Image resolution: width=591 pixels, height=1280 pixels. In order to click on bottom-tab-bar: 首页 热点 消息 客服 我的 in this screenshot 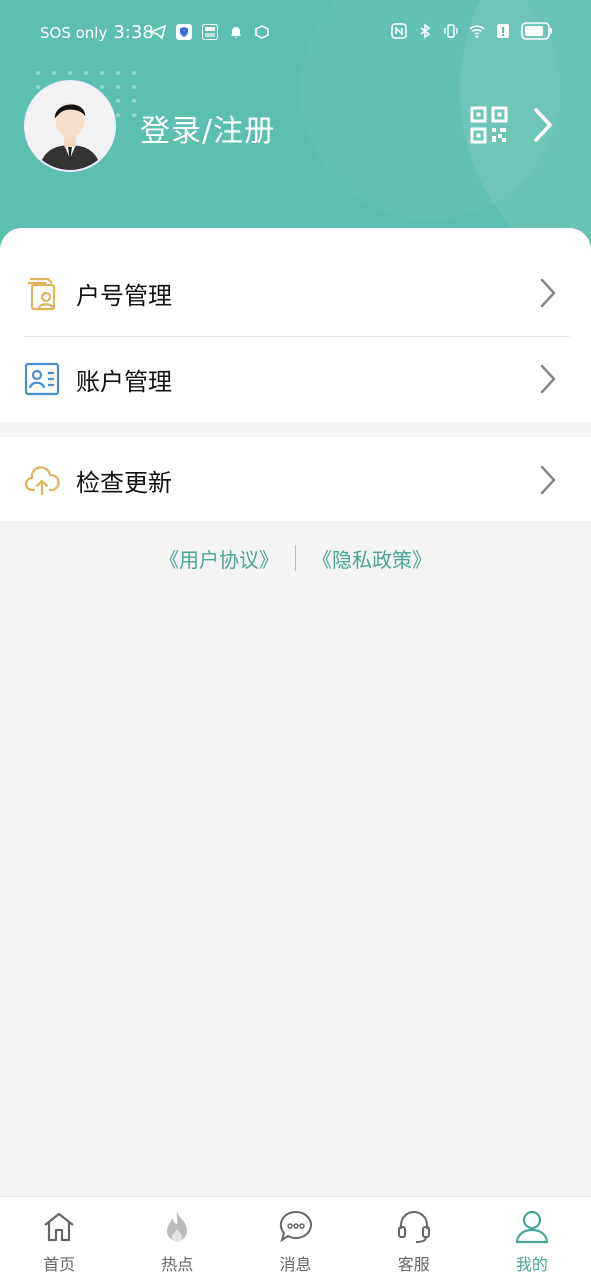, I will do `click(295, 1238)`.